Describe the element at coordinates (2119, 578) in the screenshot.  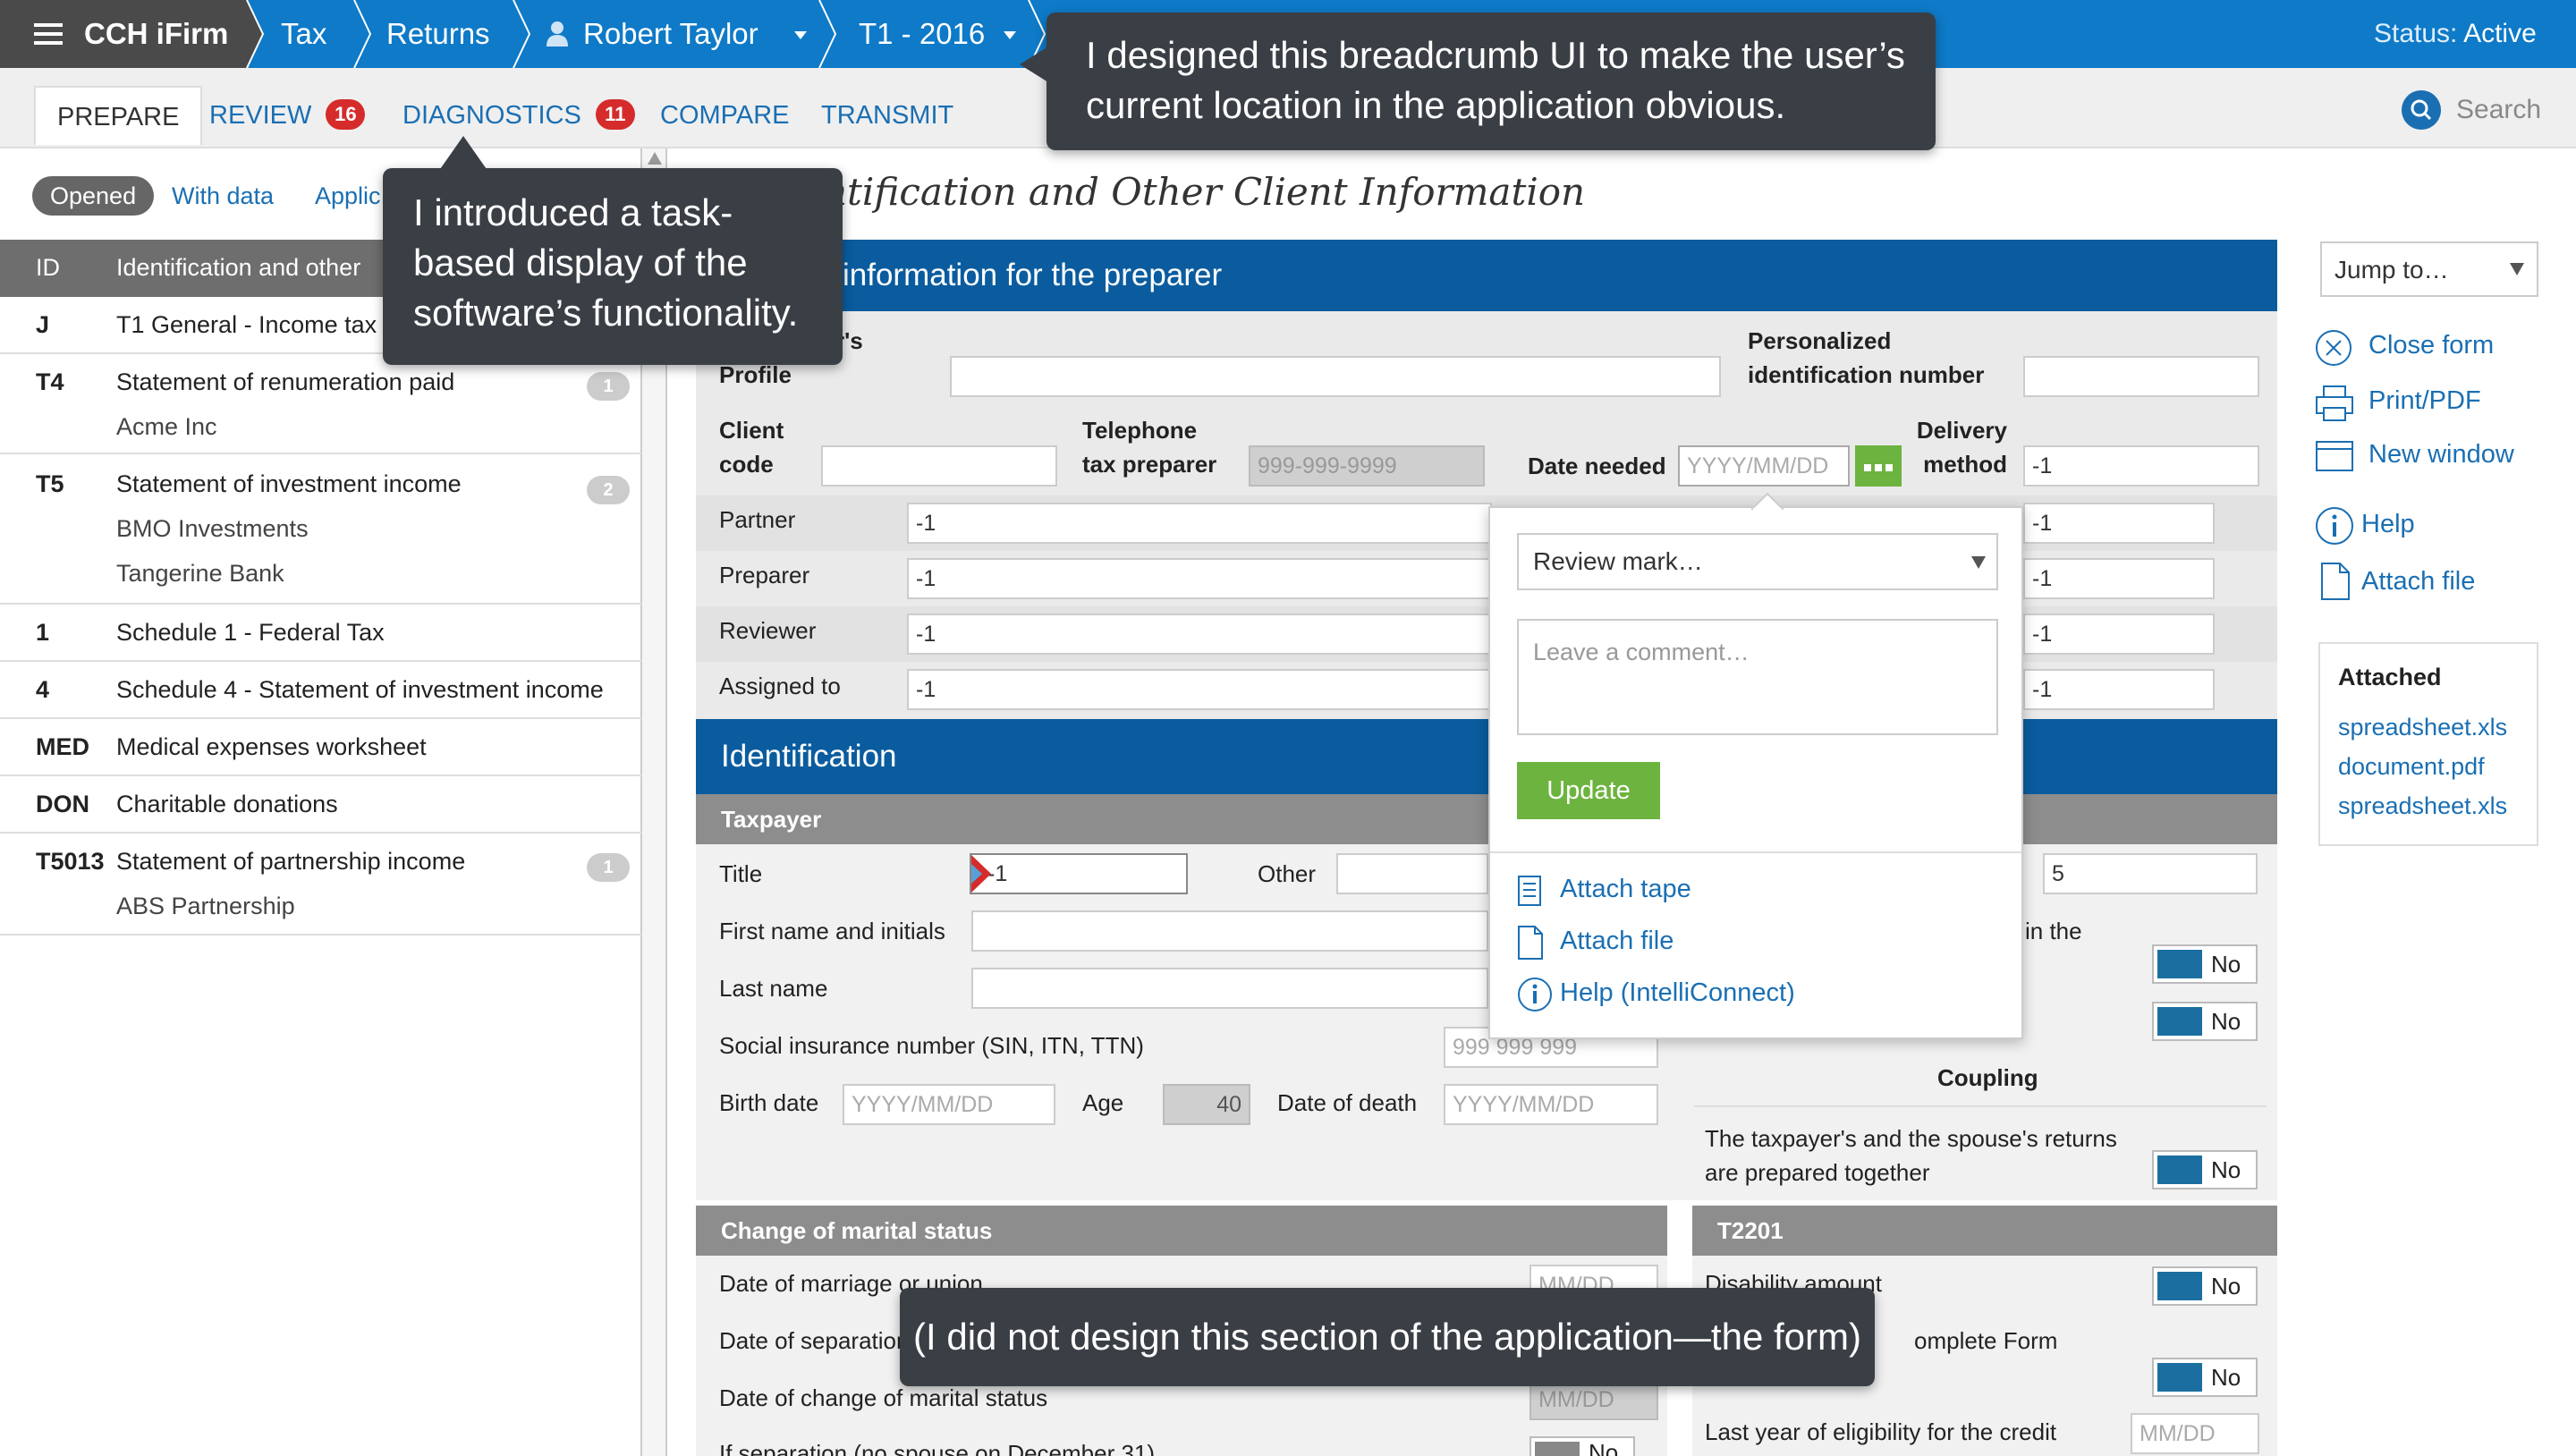
I see `preparer-right-input: -1` at that location.